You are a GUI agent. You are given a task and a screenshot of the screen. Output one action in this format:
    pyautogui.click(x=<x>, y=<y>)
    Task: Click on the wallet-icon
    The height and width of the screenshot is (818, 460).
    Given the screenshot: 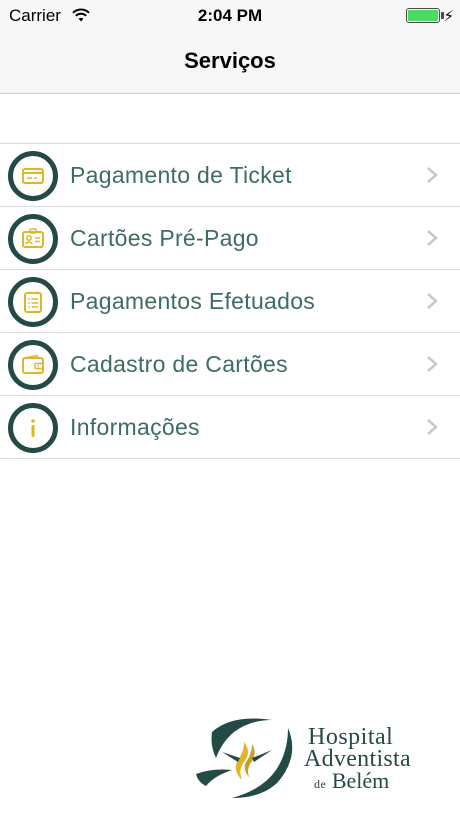 What is the action you would take?
    pyautogui.click(x=33, y=365)
    